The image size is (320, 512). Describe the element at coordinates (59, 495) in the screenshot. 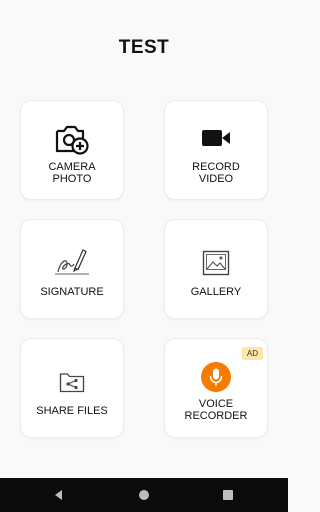

I see `back-icon` at that location.